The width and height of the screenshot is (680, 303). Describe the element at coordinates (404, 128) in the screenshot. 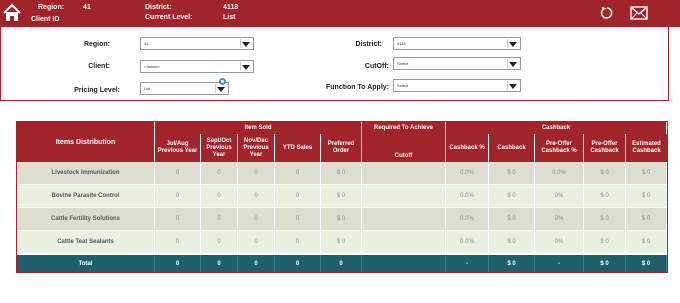

I see `required-header: Required To Achieve` at that location.